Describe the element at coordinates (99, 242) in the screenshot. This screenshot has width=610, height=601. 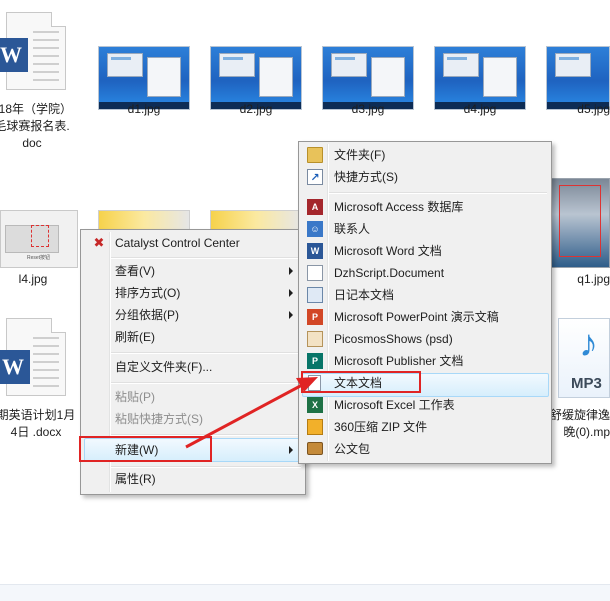
I see `catalyst-icon: ✖` at that location.